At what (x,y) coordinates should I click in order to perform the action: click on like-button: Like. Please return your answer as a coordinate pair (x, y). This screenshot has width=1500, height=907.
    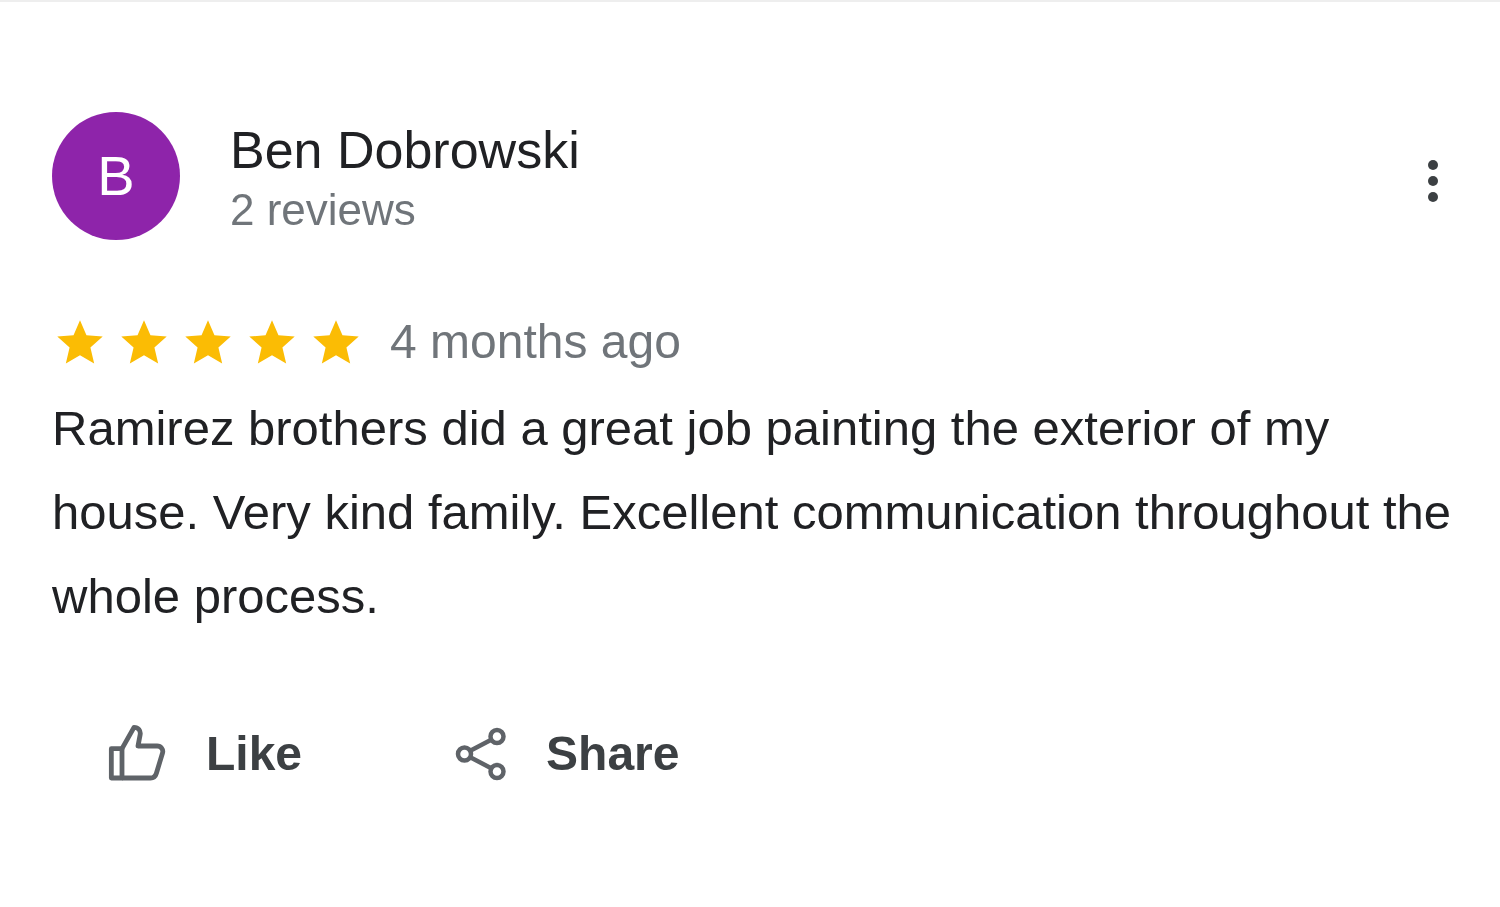
    Looking at the image, I should click on (203, 754).